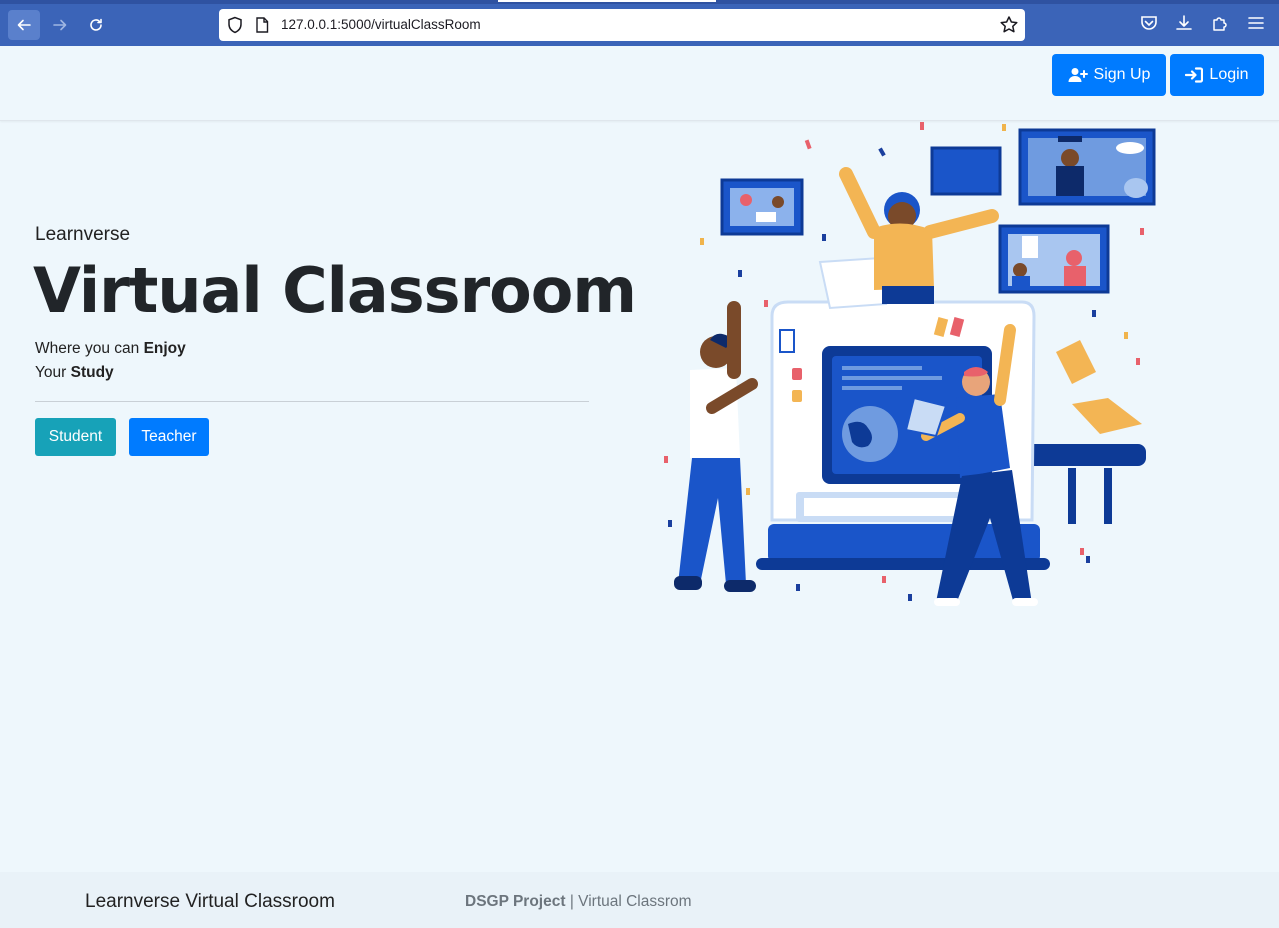  Describe the element at coordinates (381, 24) in the screenshot. I see `url-text: 127.0.0.1:5000/virtualClassRoom` at that location.